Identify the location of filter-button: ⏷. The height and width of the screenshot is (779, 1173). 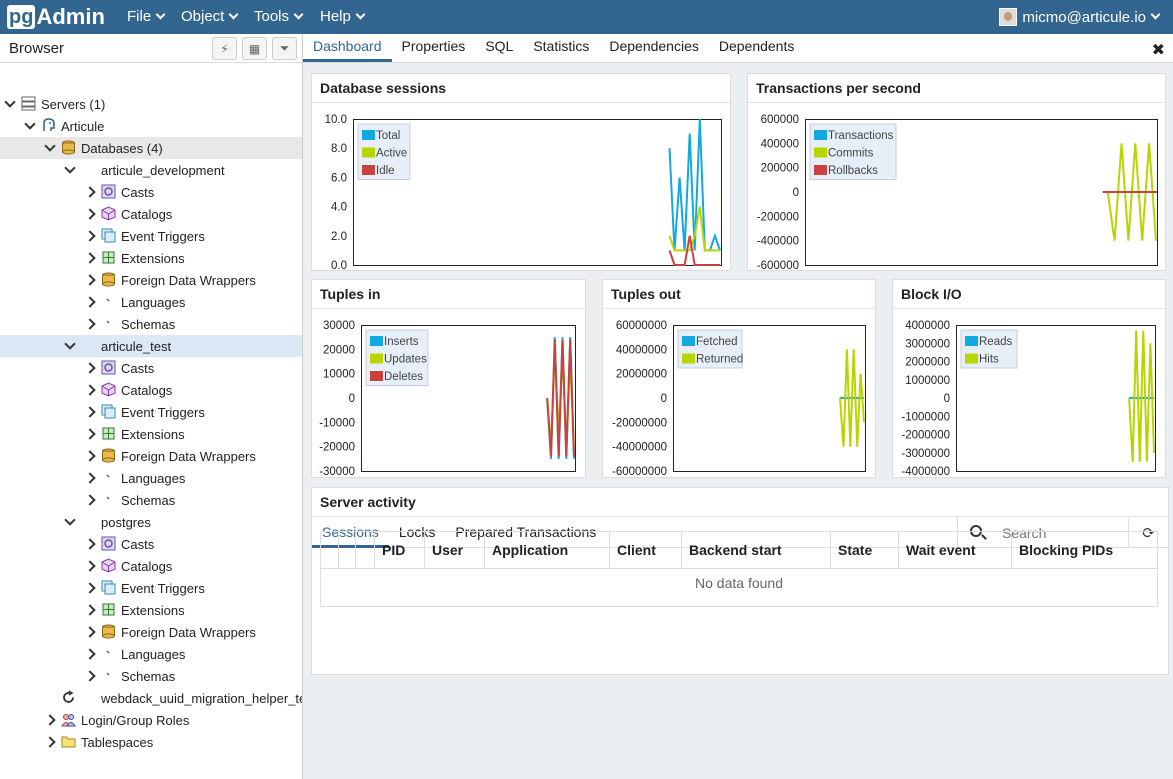
(284, 48).